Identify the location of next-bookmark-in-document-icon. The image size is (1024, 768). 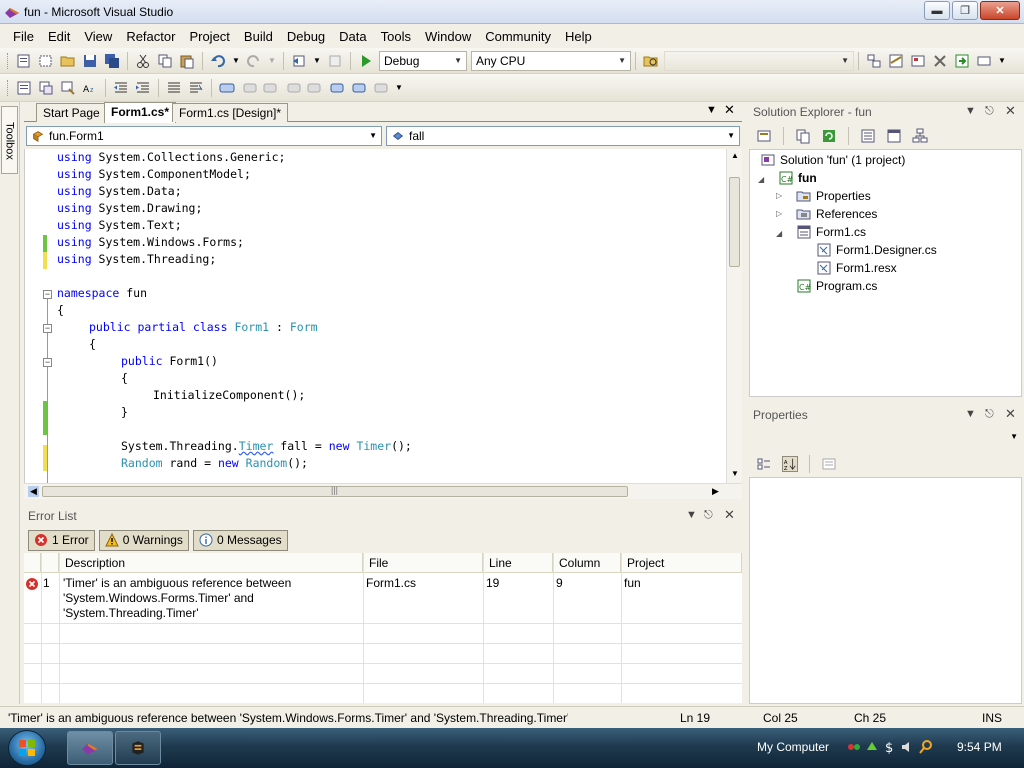
(359, 88).